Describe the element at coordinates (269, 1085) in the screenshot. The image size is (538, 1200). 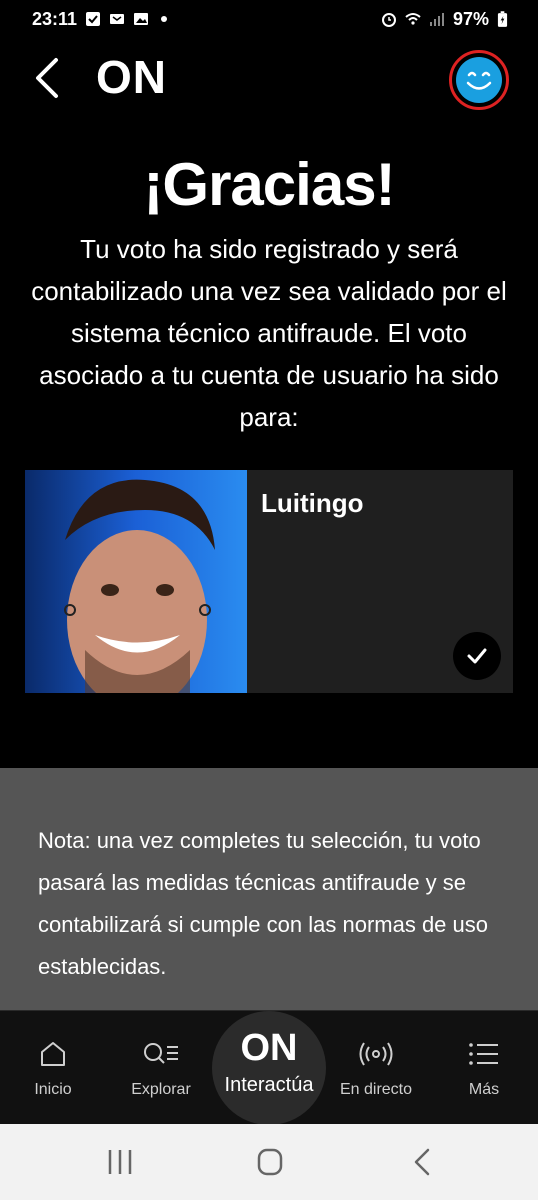
I see `nav-label-interactua: Interactúa` at that location.